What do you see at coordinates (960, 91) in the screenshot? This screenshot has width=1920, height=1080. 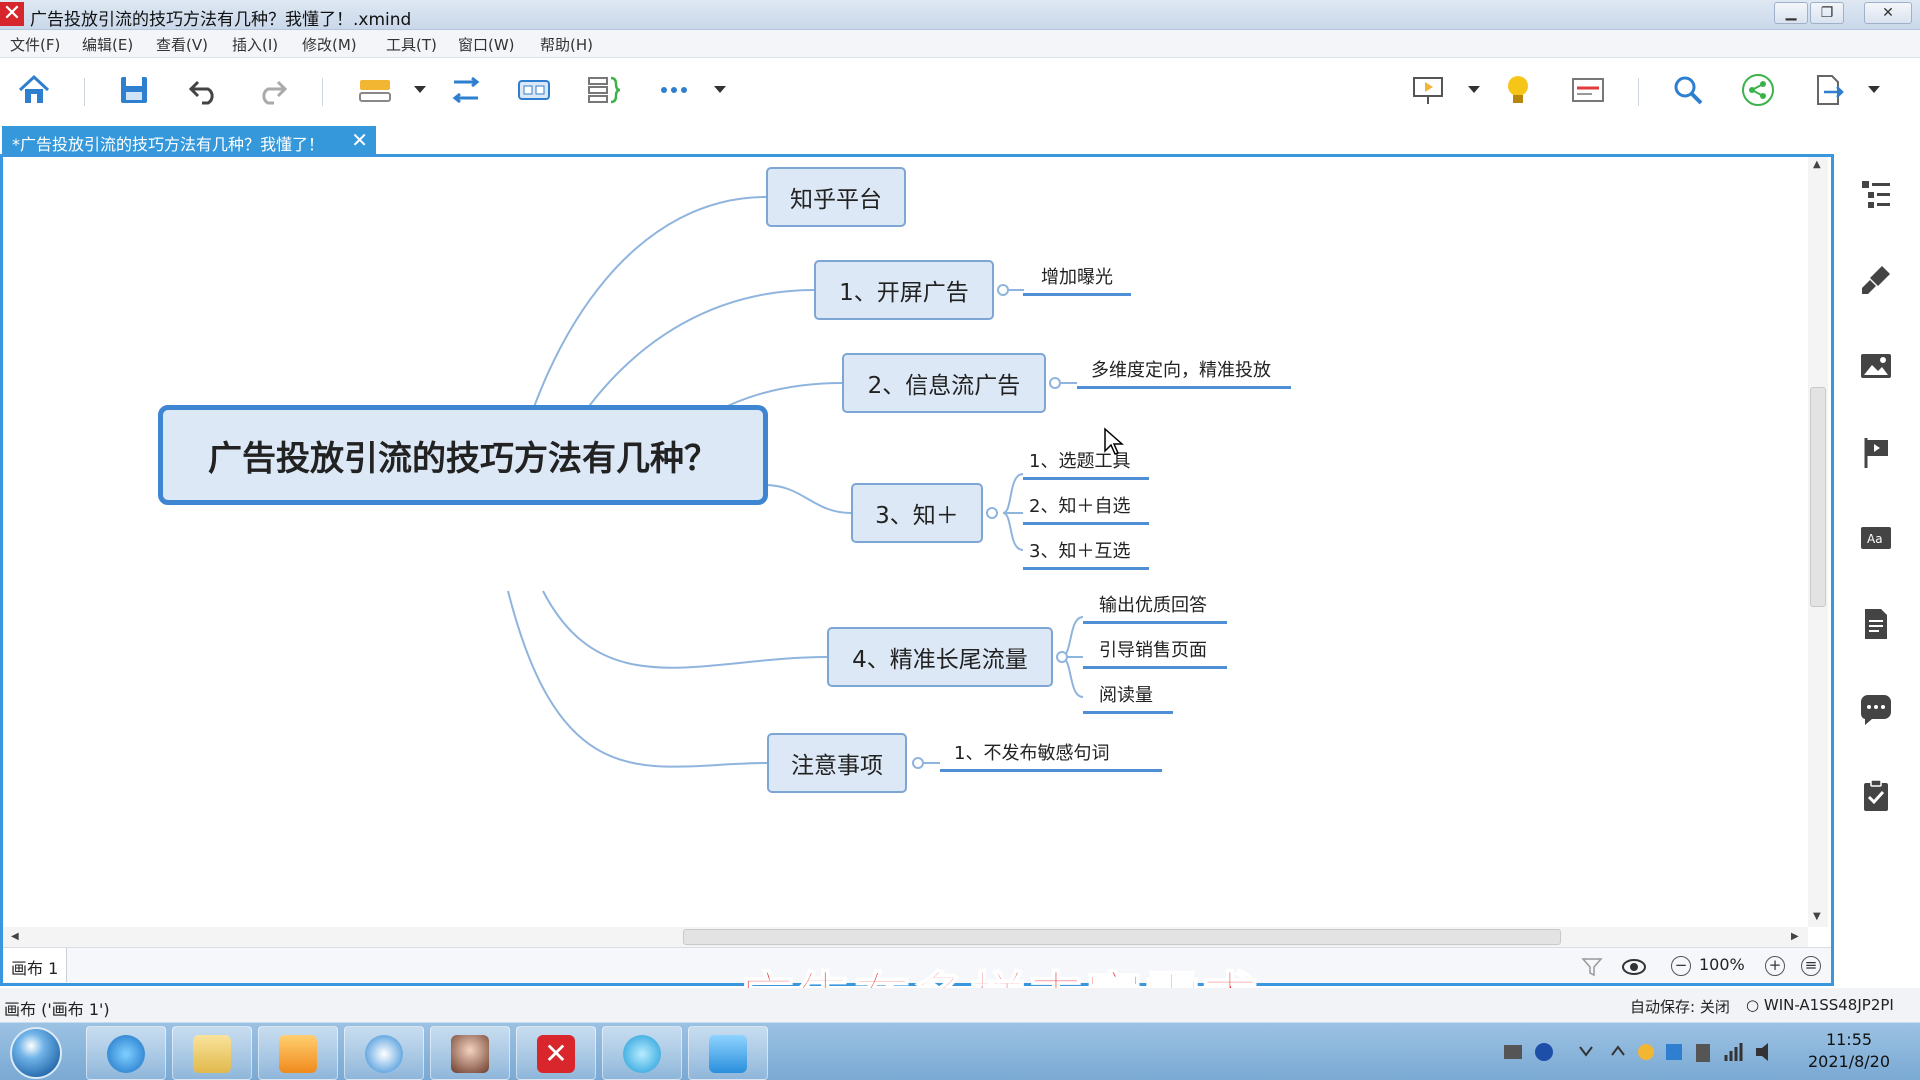 I see `toolbar` at bounding box center [960, 91].